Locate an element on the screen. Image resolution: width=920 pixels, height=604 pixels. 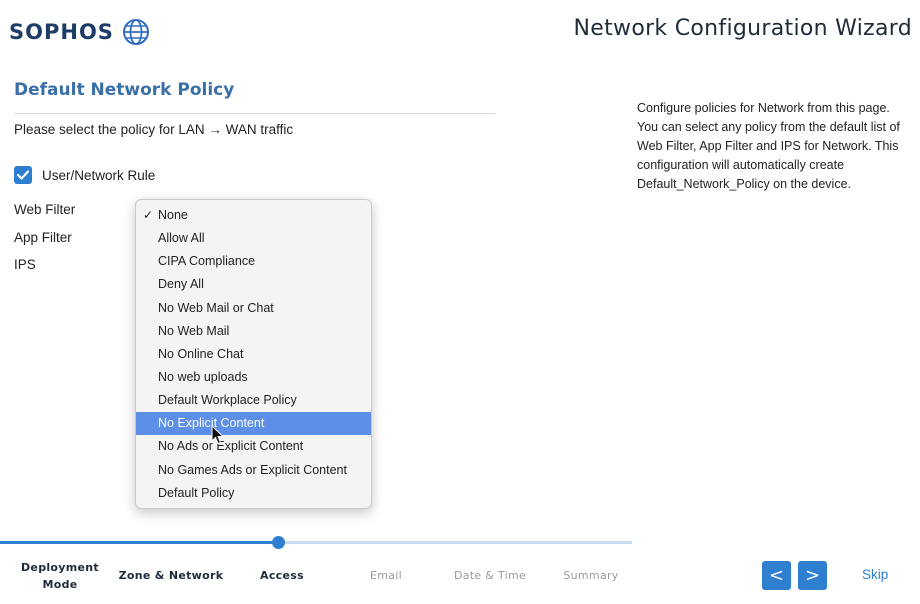
dropdown-option-no-explicit-content: No Explicit Content is located at coordinates (253, 424).